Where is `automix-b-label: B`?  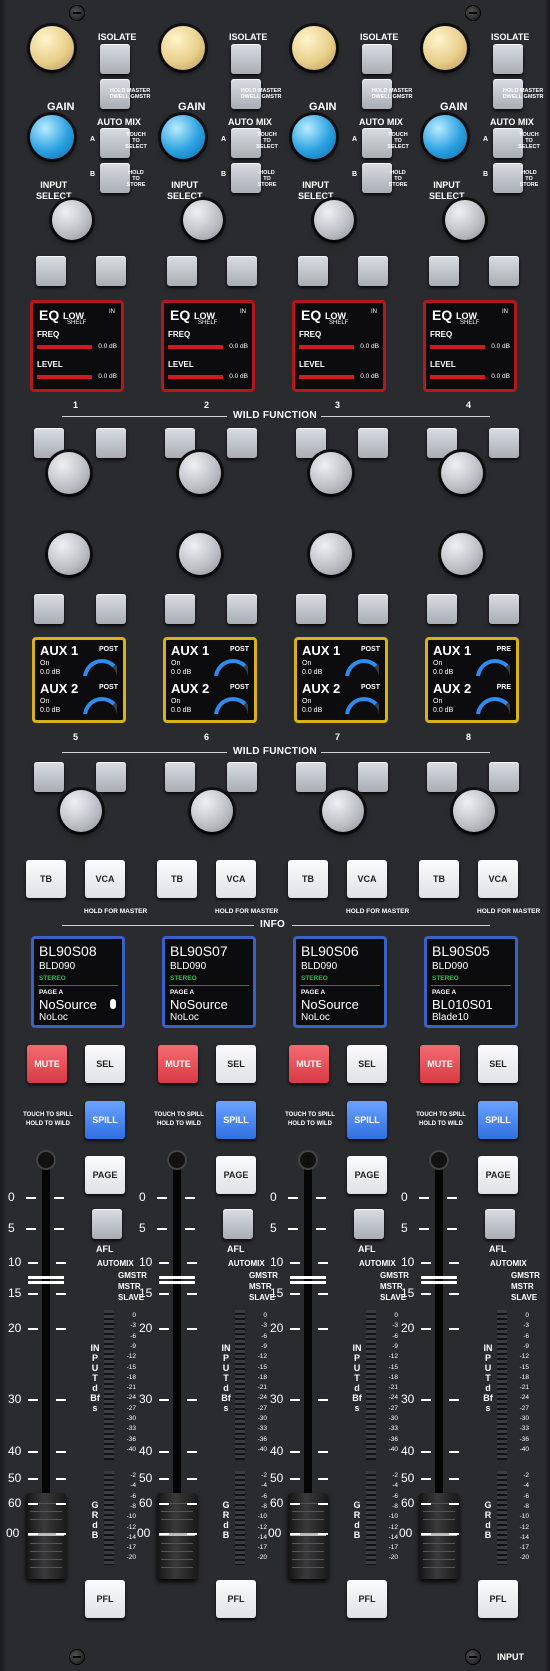 automix-b-label: B is located at coordinates (486, 174).